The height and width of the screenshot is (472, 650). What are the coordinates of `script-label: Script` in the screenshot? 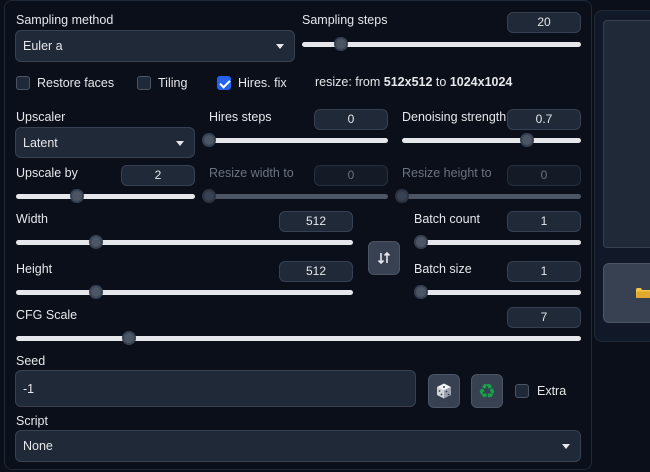 It's located at (32, 421).